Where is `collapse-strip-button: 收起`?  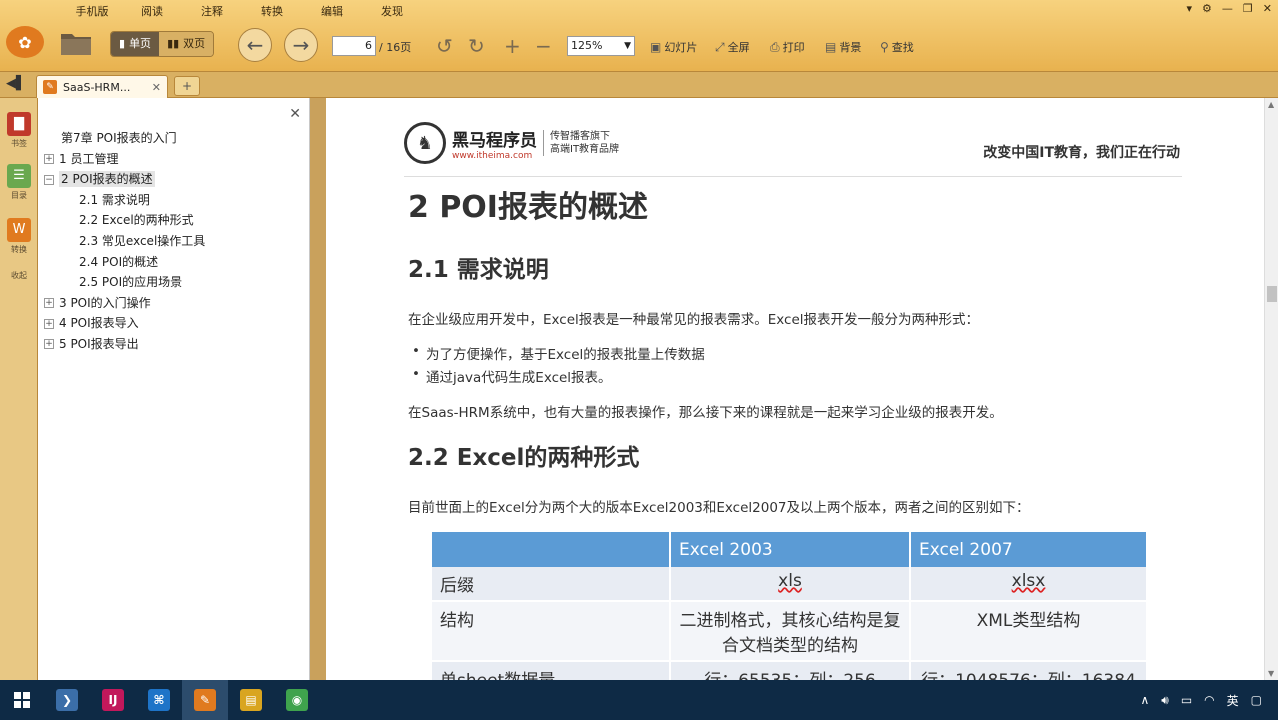 collapse-strip-button: 收起 is located at coordinates (19, 275).